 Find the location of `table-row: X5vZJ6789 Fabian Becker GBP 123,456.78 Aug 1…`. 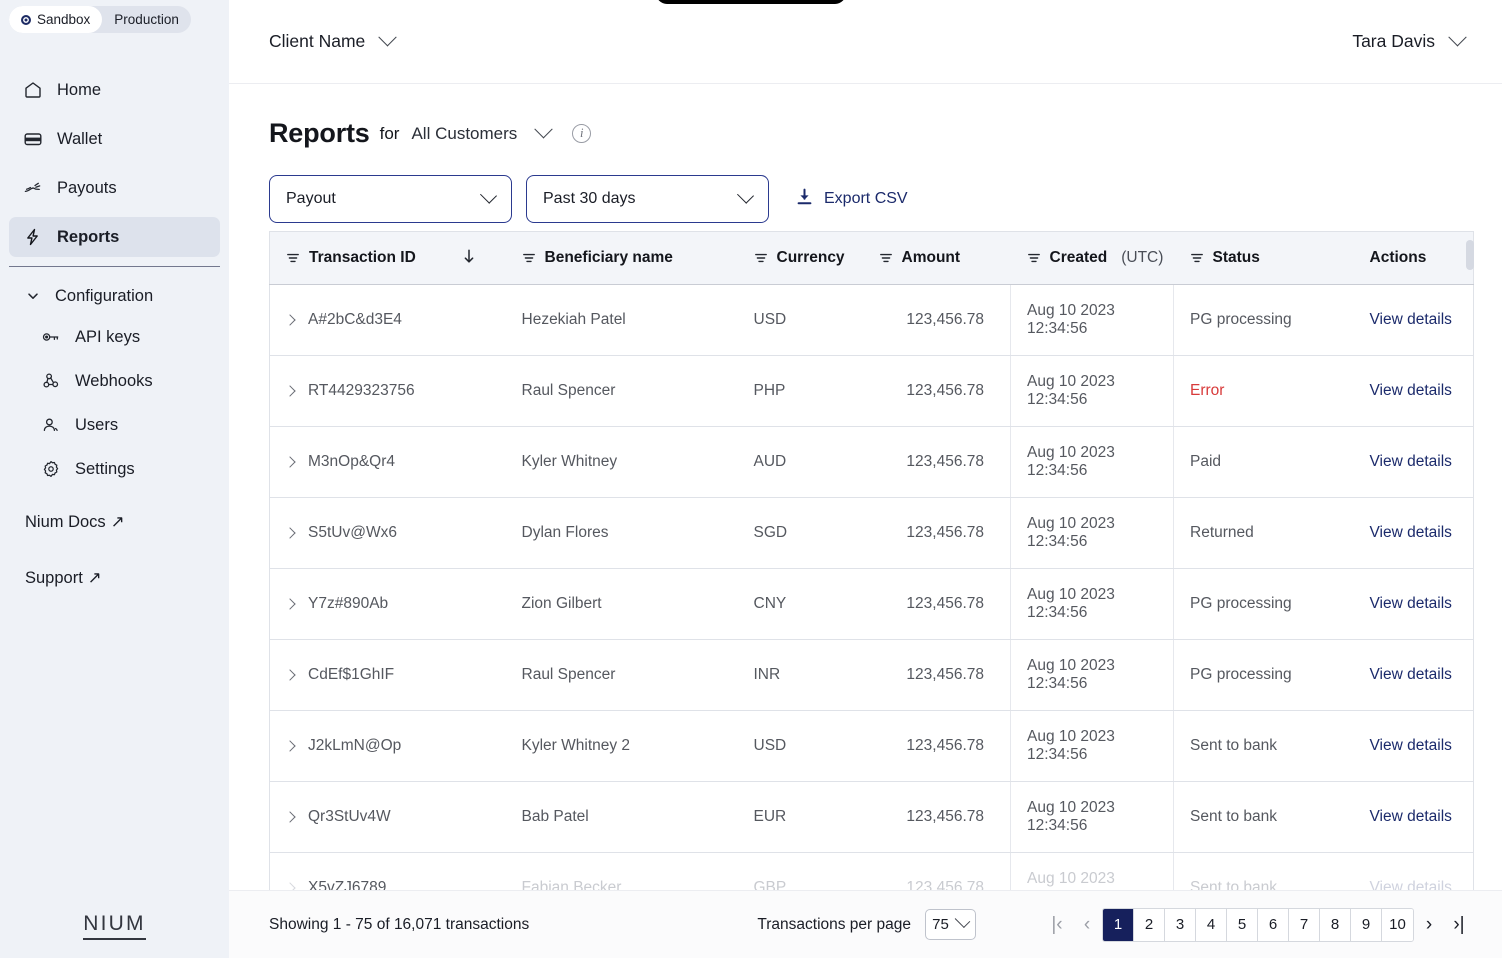

table-row: X5vZJ6789 Fabian Becker GBP 123,456.78 Aug 1… is located at coordinates (871, 871).